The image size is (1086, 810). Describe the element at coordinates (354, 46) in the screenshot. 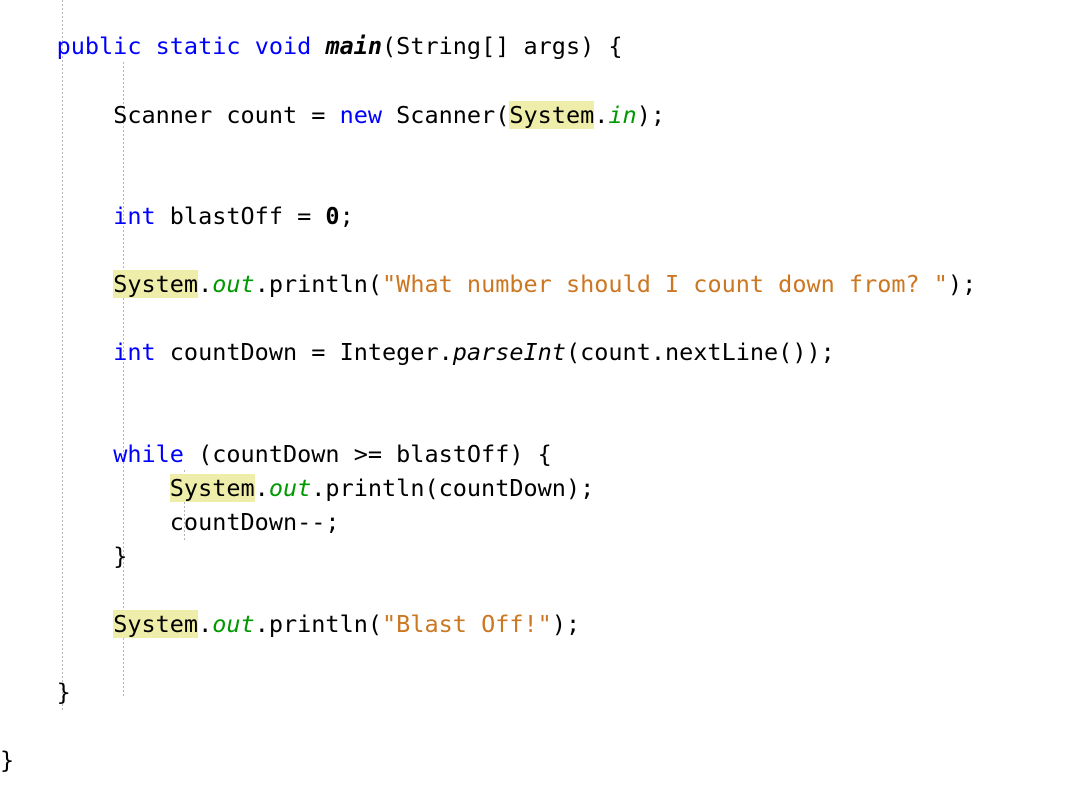

I see `code-token: main` at that location.